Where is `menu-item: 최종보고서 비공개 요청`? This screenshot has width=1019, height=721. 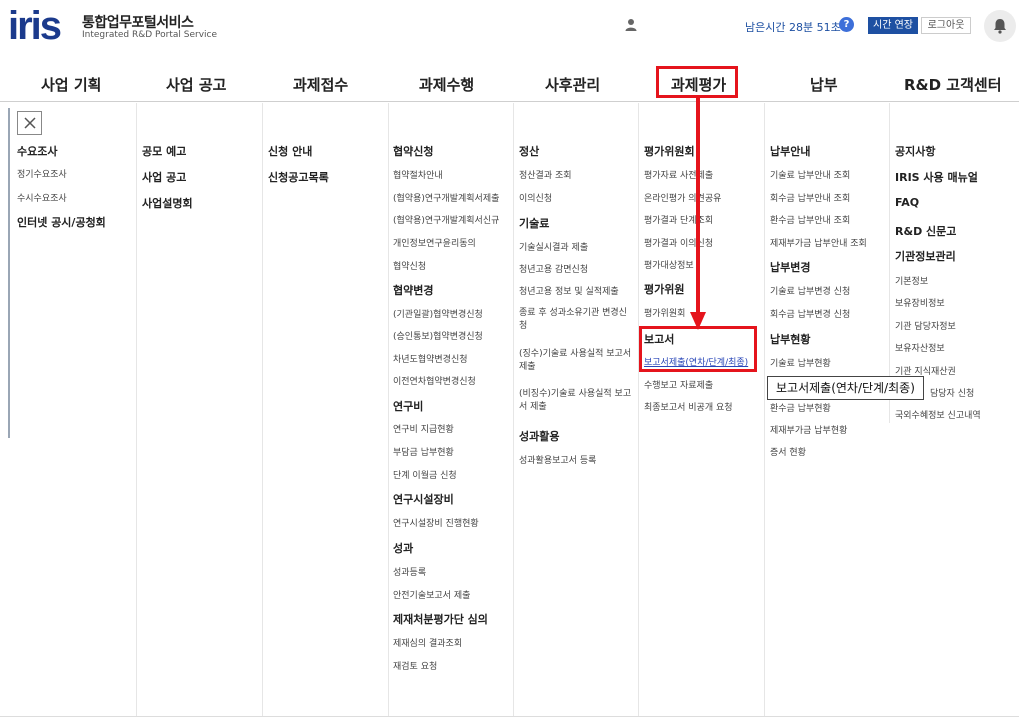 menu-item: 최종보고서 비공개 요청 is located at coordinates (688, 406).